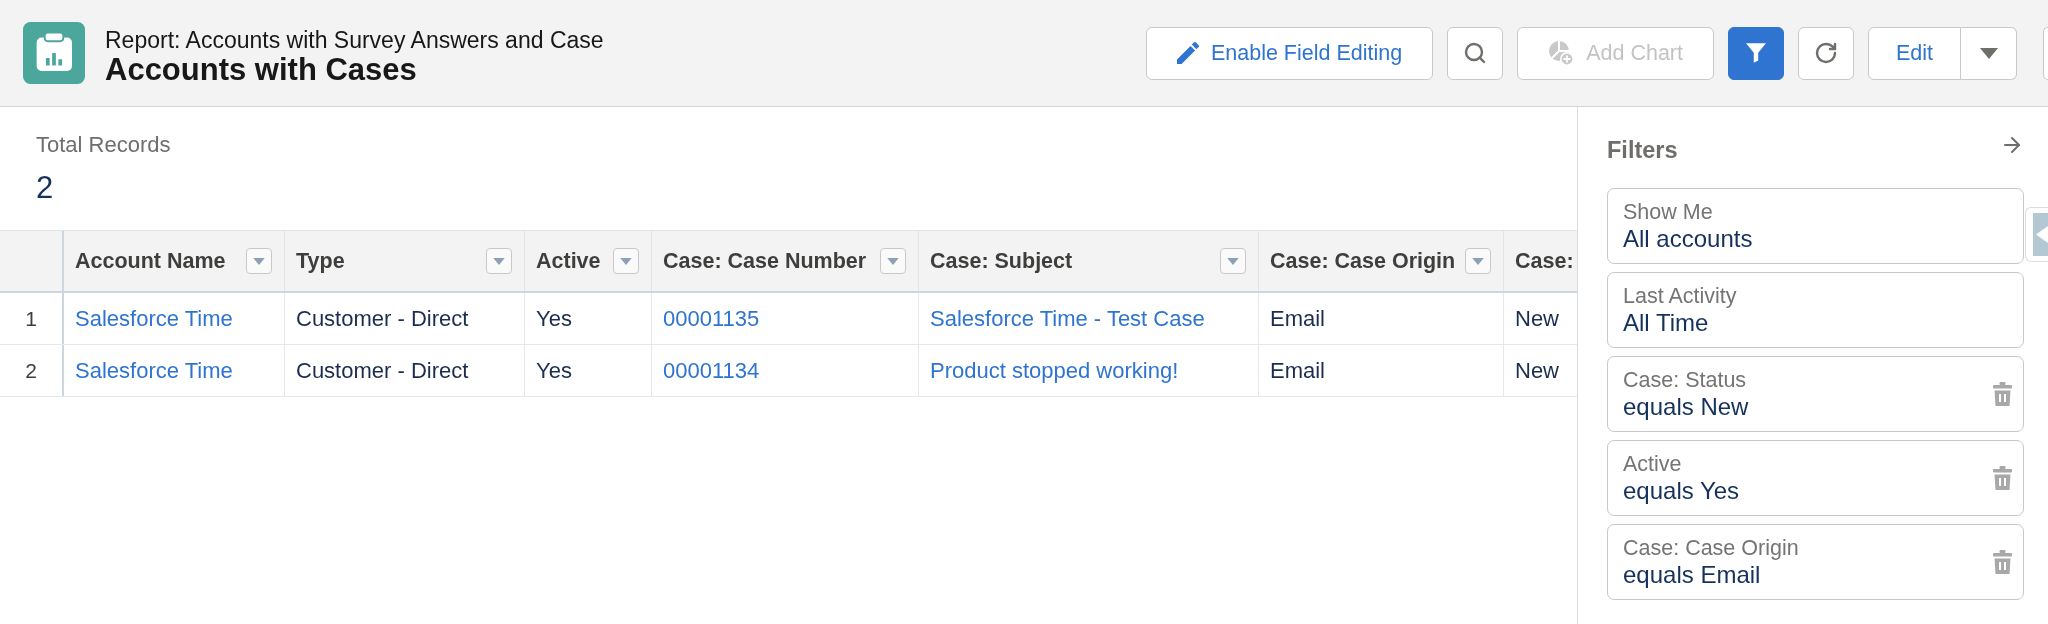  What do you see at coordinates (1067, 318) in the screenshot?
I see `record-link: Salesforce Time - Test Case` at bounding box center [1067, 318].